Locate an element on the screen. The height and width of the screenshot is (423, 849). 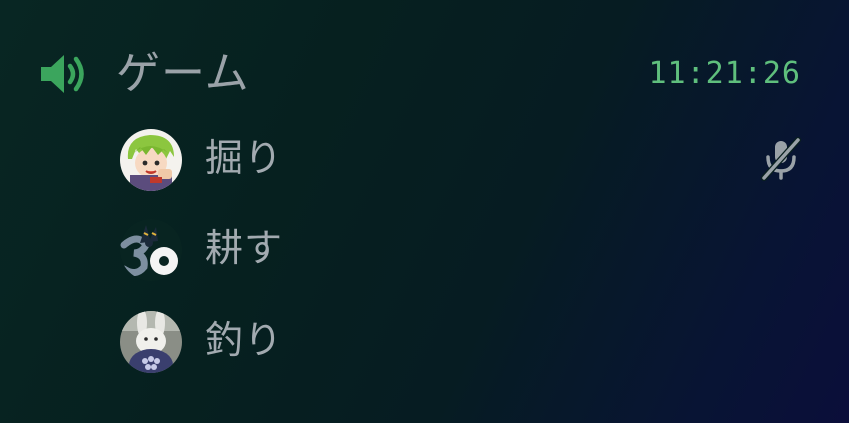
rabbit-figure-avatar is located at coordinates (151, 342).